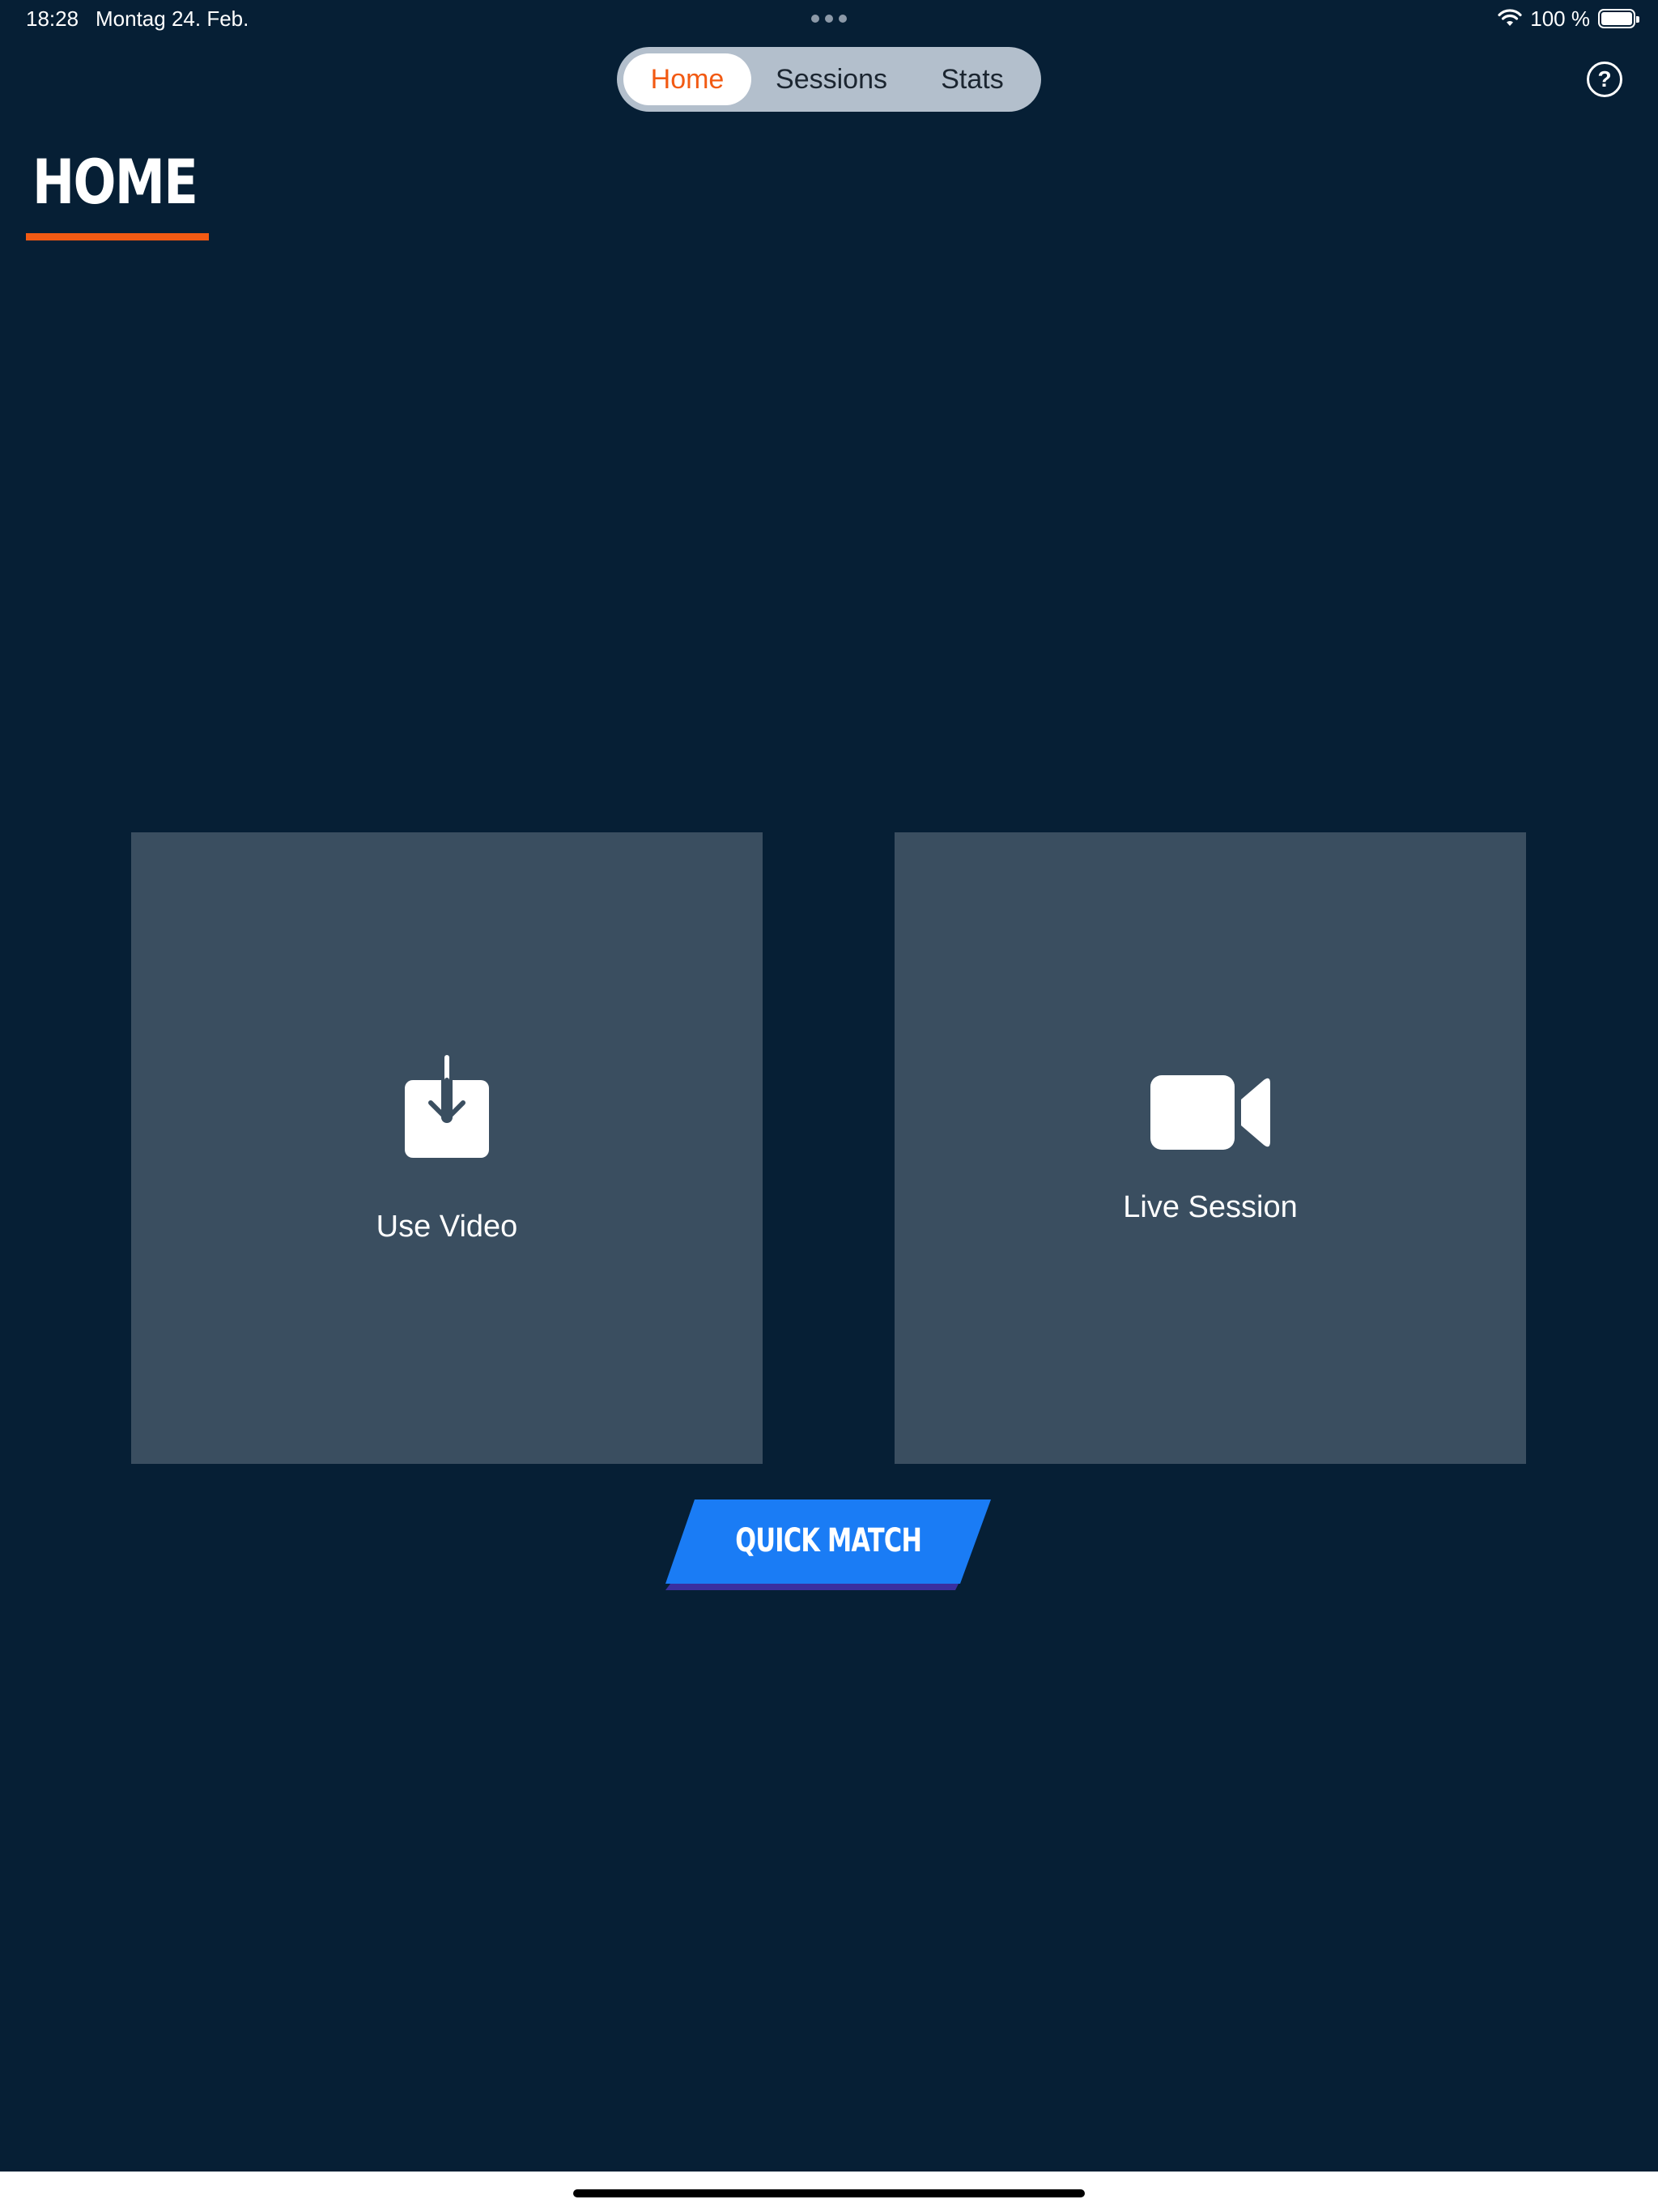  Describe the element at coordinates (829, 2193) in the screenshot. I see `home-indicator` at that location.